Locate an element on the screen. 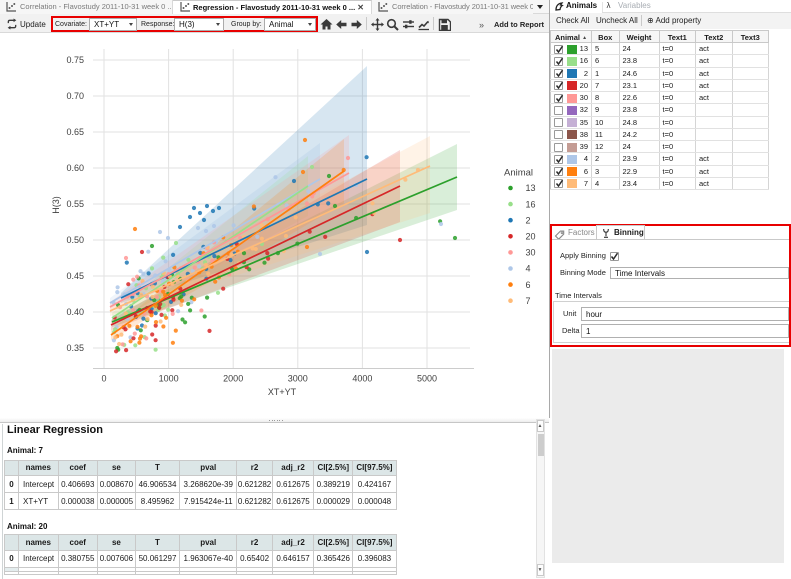 The width and height of the screenshot is (791, 579). svg-text: 0.45 is located at coordinates (75, 276).